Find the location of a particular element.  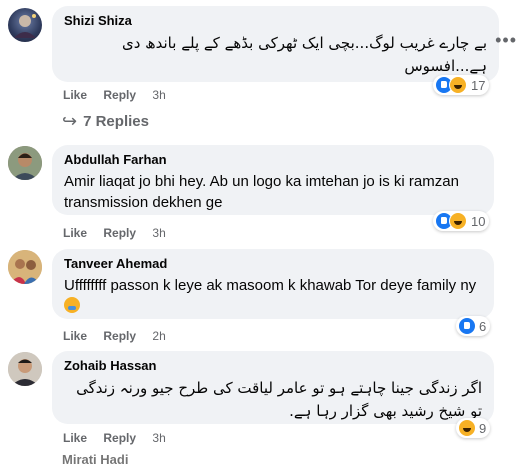

view-replies-button: ↪ 7 Replies is located at coordinates (105, 121).